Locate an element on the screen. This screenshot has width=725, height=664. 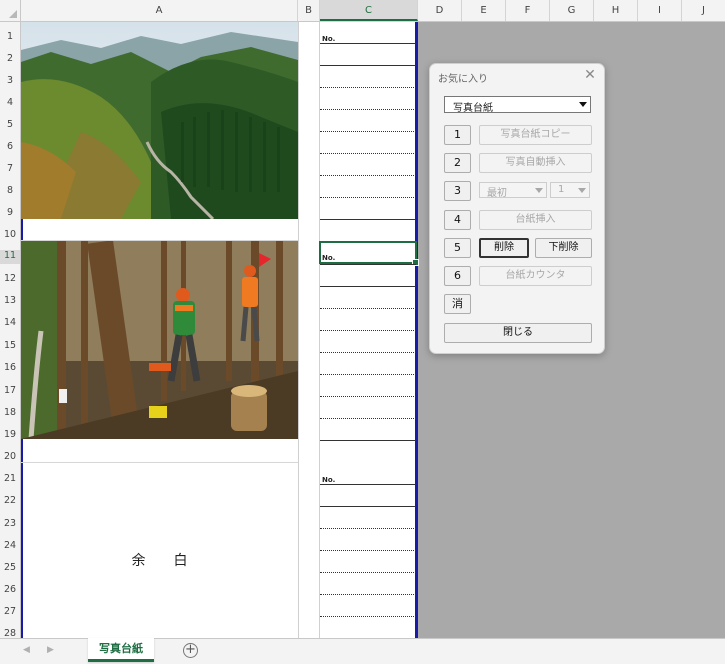
row-header-17: 17 is located at coordinates (10, 390).